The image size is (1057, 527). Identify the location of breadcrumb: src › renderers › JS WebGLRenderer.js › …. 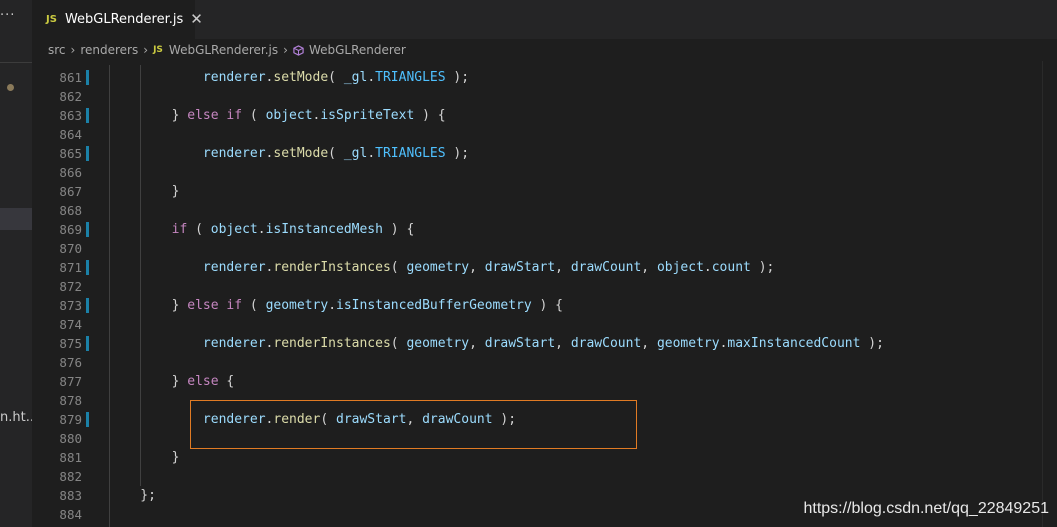
(544, 50).